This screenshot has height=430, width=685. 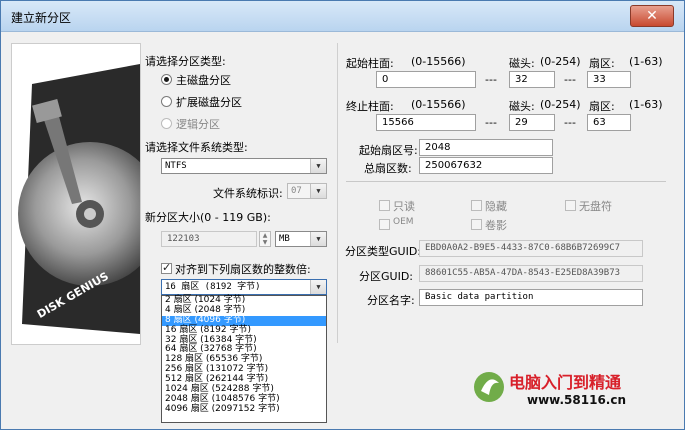 What do you see at coordinates (166, 79) in the screenshot?
I see `radio-primary` at bounding box center [166, 79].